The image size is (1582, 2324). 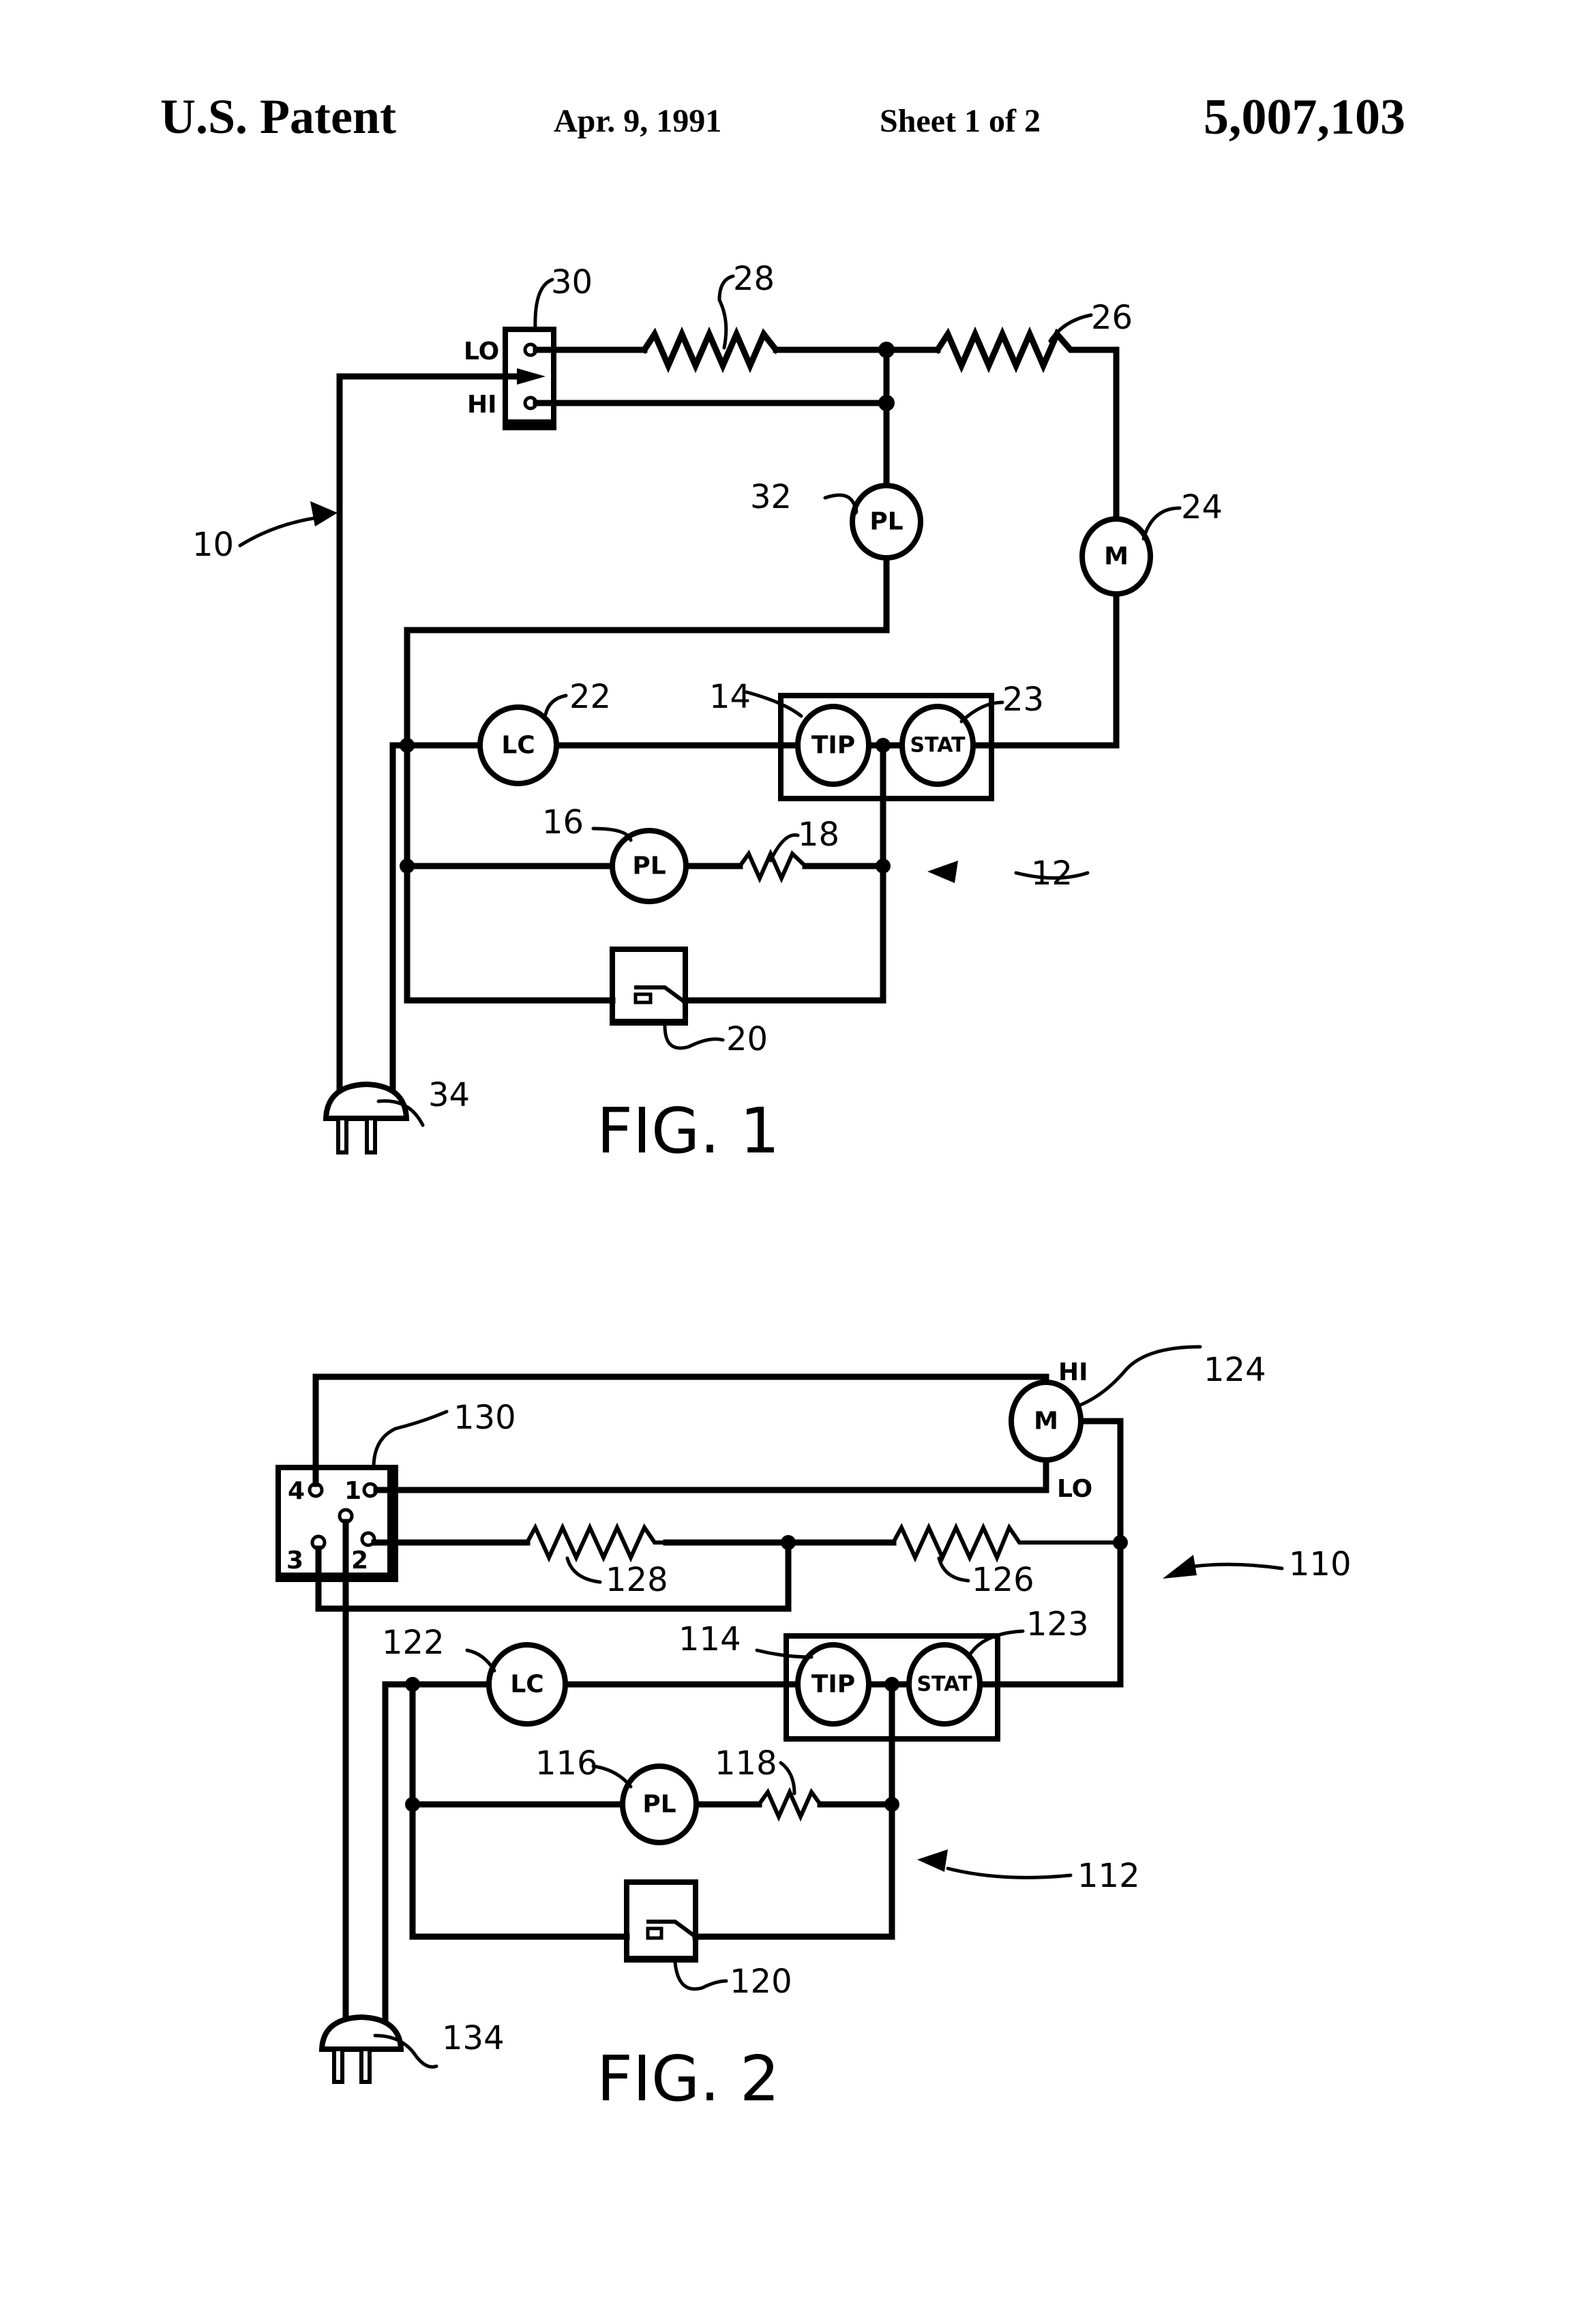 What do you see at coordinates (531, 376) in the screenshot?
I see `fig1-switch-arrow-icon` at bounding box center [531, 376].